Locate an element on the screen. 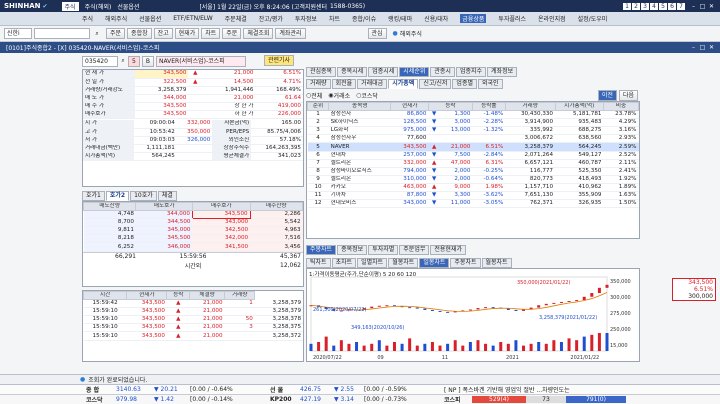  related-news-button: 관련기사 is located at coordinates (279, 60).